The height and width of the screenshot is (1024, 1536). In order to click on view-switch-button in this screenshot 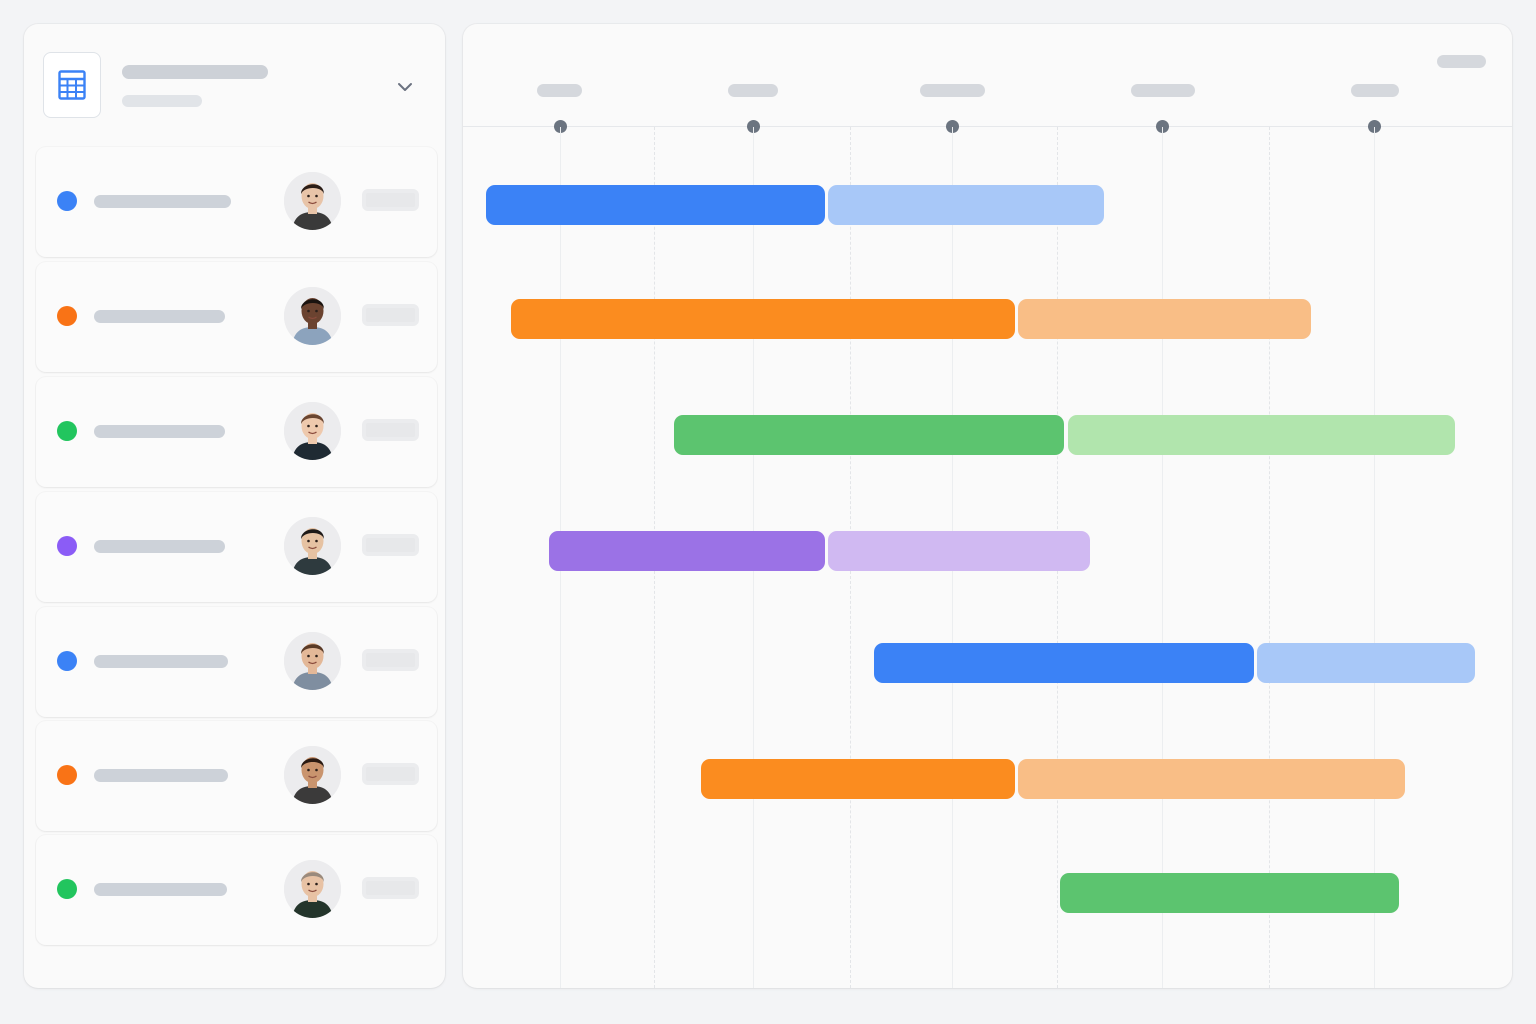, I will do `click(72, 85)`.